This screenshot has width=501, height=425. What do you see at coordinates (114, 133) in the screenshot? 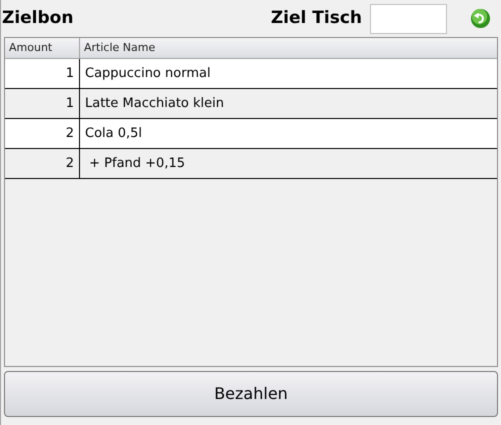
I see `article-cell-text: Cola 0,5l` at bounding box center [114, 133].